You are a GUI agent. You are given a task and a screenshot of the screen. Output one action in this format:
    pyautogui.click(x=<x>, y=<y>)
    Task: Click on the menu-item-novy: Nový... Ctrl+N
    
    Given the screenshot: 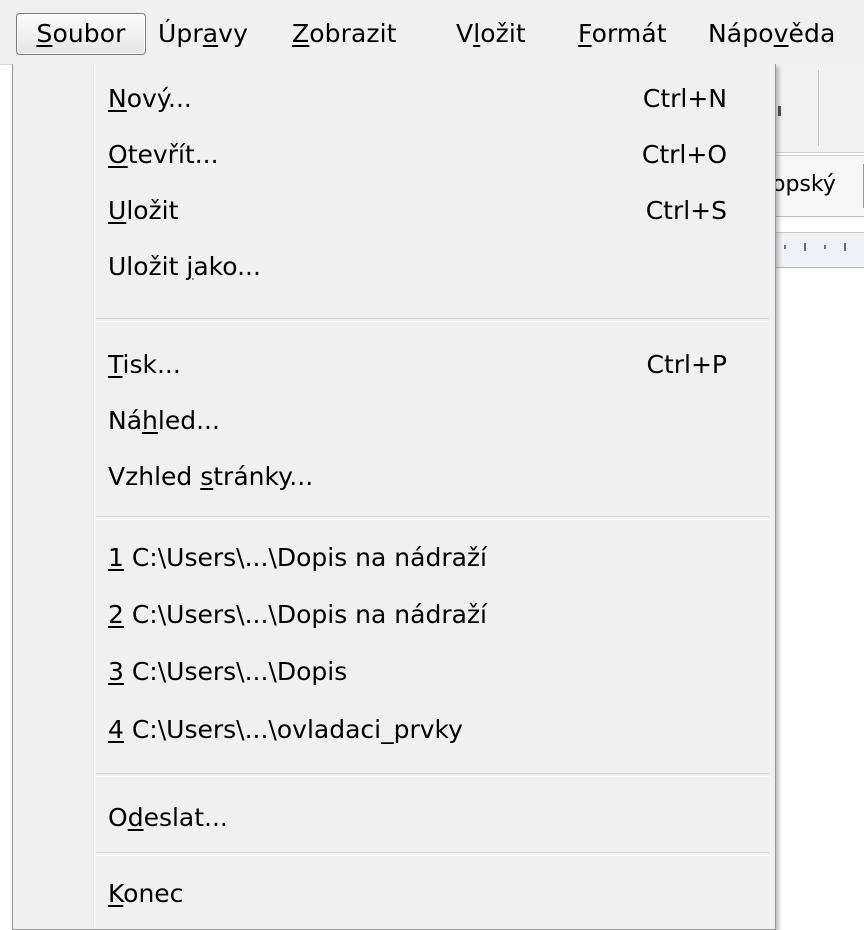 What is the action you would take?
    pyautogui.click(x=434, y=101)
    